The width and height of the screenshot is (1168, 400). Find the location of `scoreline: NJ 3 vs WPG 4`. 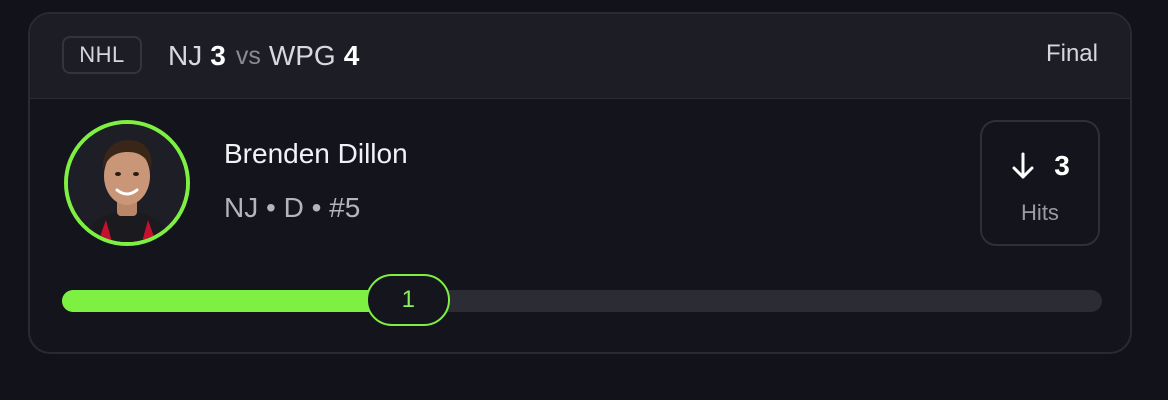

scoreline: NJ 3 vs WPG 4 is located at coordinates (263, 56).